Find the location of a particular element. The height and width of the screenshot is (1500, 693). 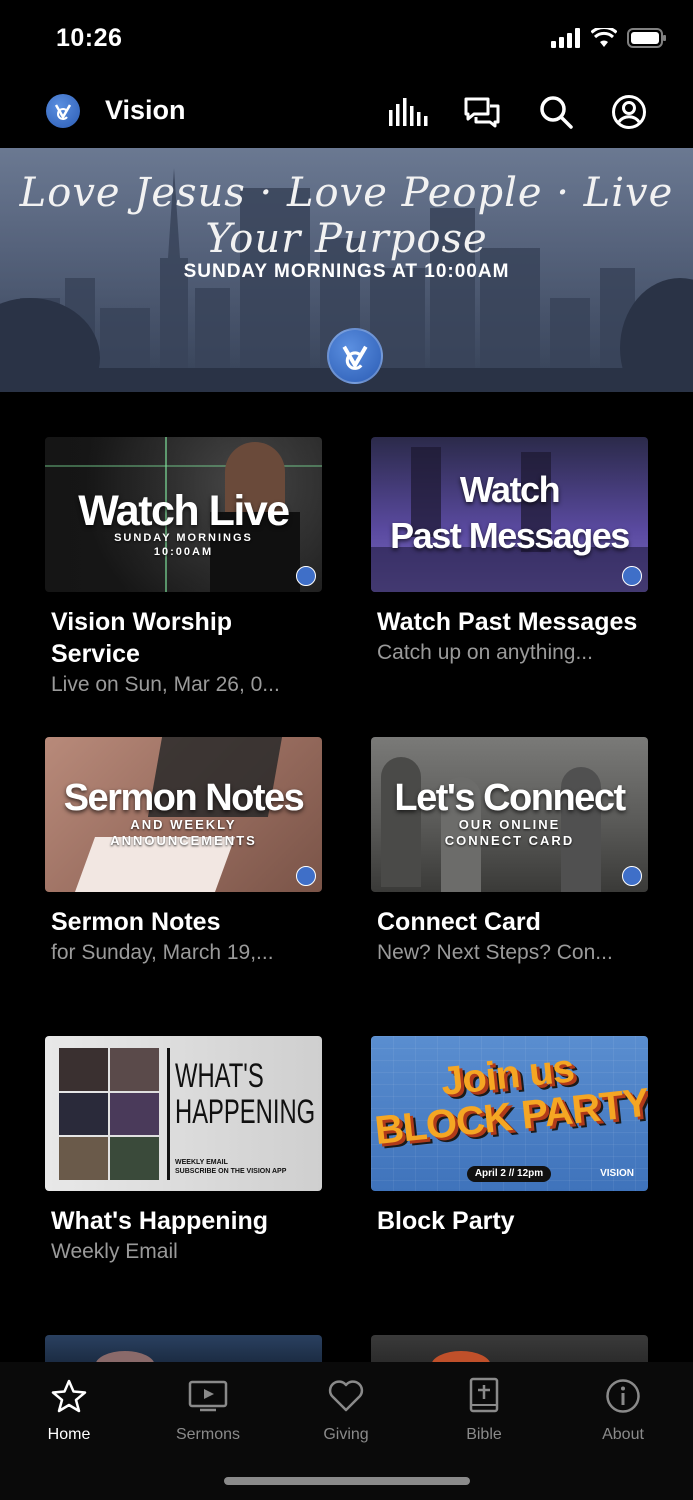

search-icon is located at coordinates (556, 112).